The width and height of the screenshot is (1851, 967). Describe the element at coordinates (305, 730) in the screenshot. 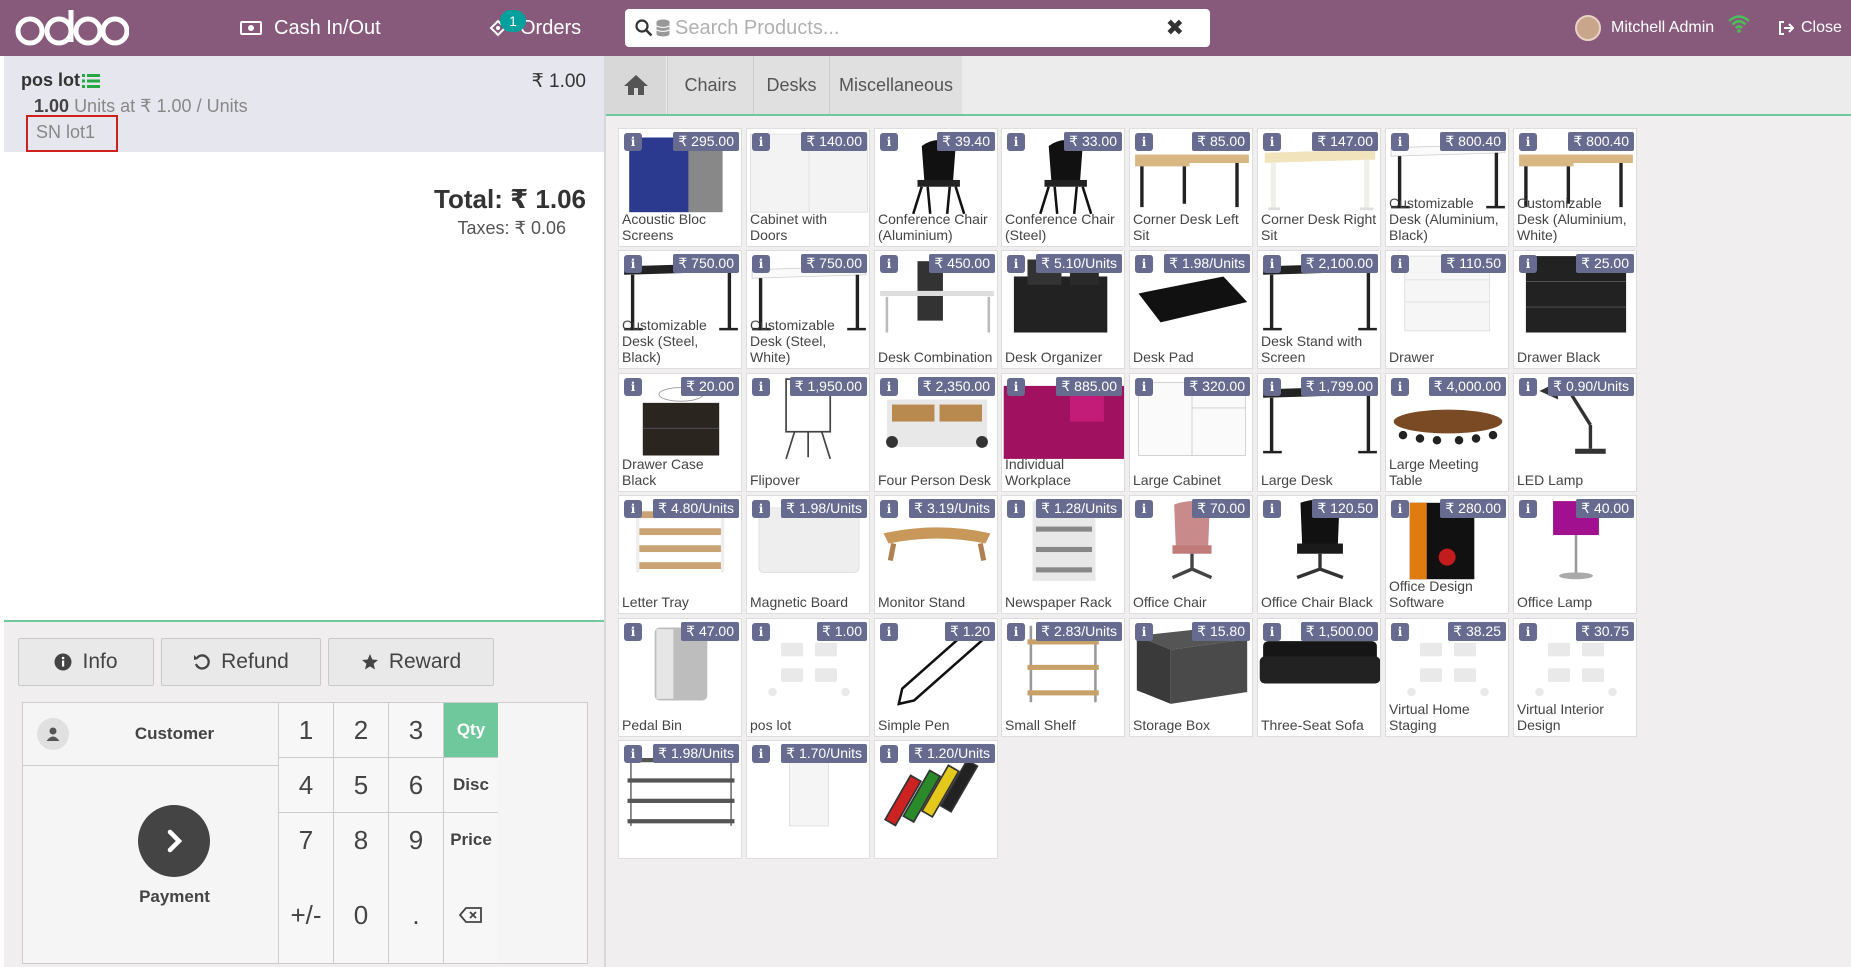

I see `key-1: 1` at that location.